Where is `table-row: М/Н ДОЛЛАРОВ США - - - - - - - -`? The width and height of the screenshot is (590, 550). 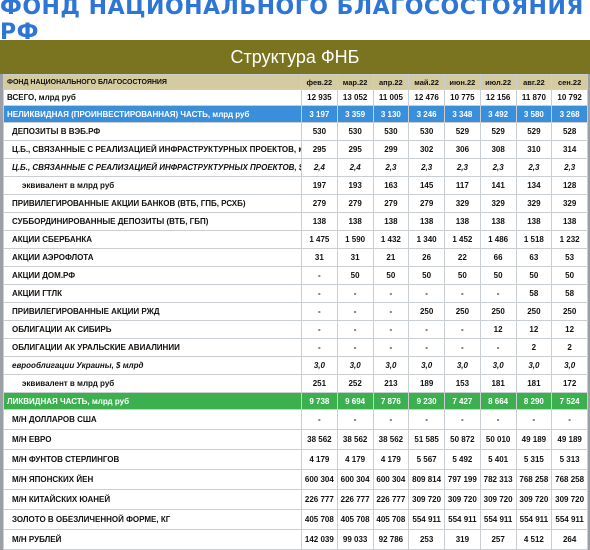 table-row: М/Н ДОЛЛАРОВ США - - - - - - - - is located at coordinates (295, 419).